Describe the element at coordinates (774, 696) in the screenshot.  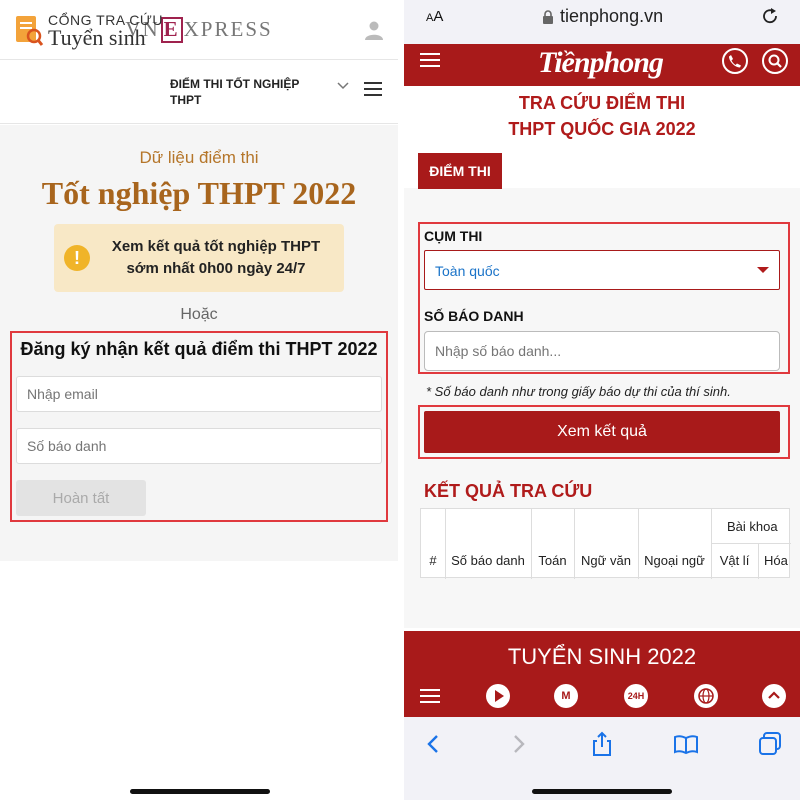
I see `chevron-up-icon` at that location.